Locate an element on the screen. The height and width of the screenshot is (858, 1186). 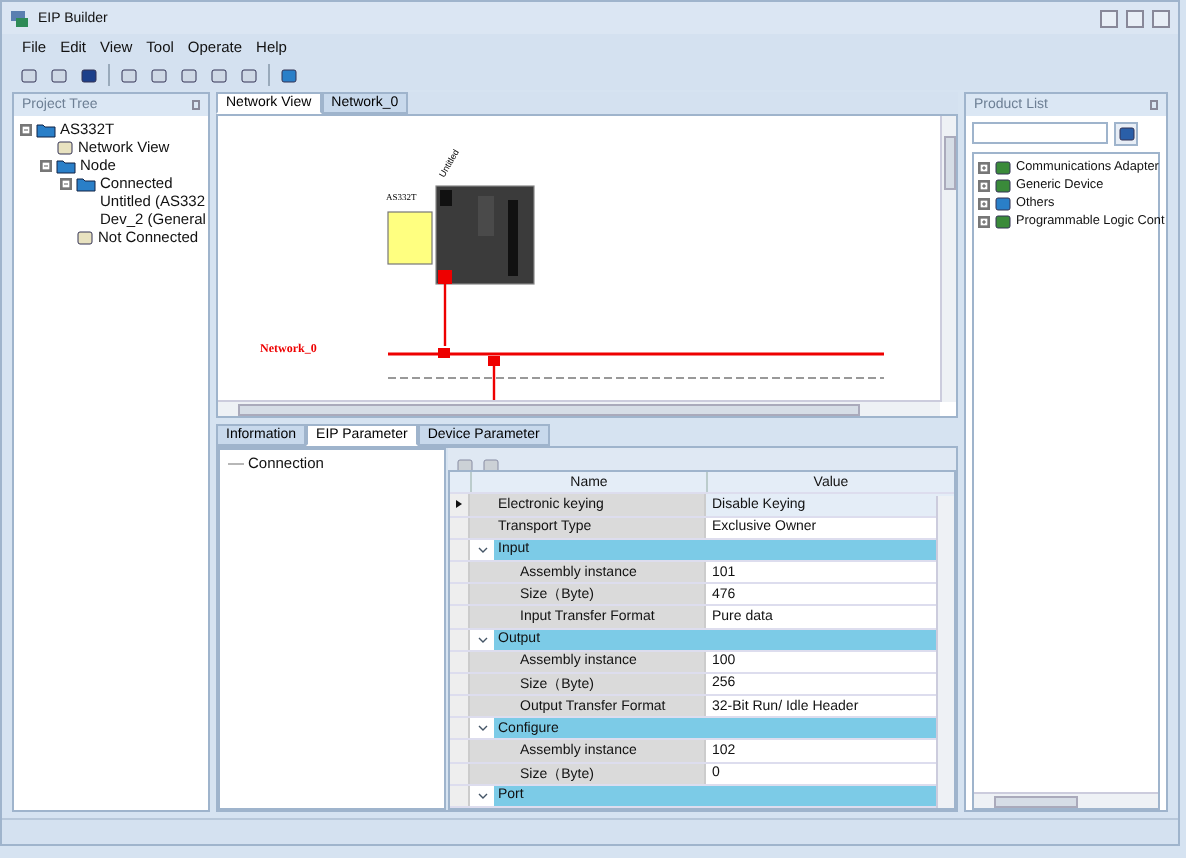
drop-line is located at coordinates (494, 383).